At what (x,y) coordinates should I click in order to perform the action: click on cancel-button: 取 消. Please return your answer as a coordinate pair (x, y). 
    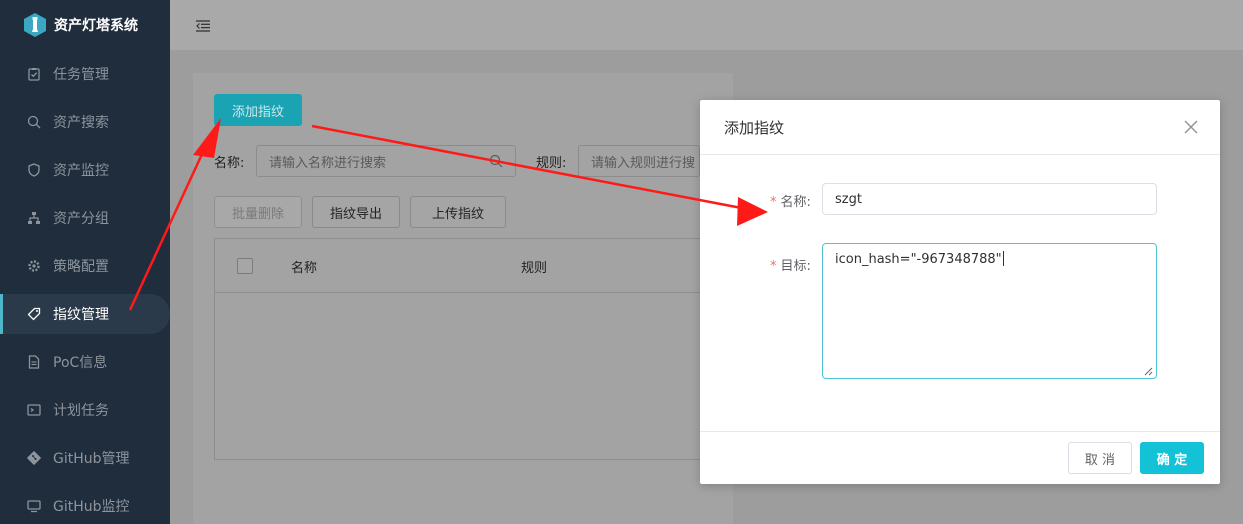
    Looking at the image, I should click on (1100, 458).